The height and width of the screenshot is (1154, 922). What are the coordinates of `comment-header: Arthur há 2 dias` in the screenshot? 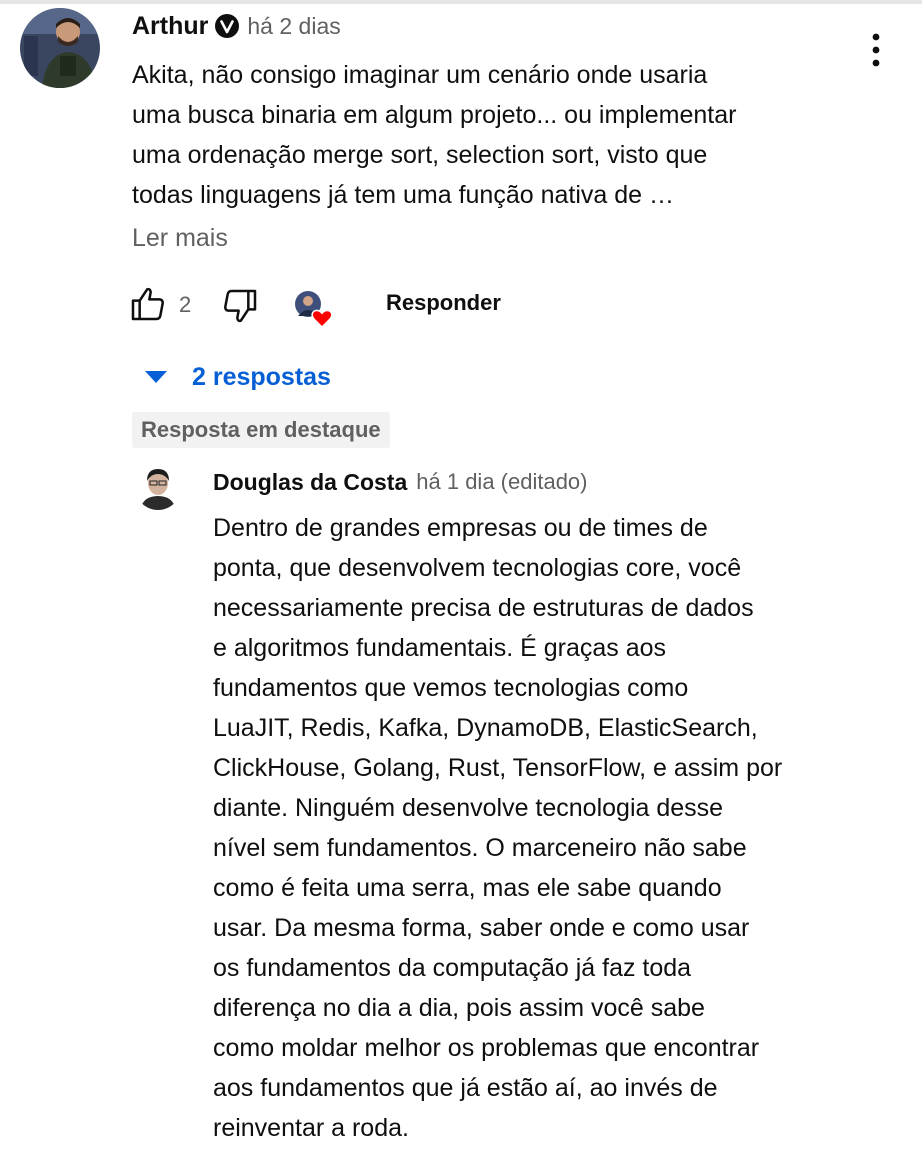 It's located at (236, 26).